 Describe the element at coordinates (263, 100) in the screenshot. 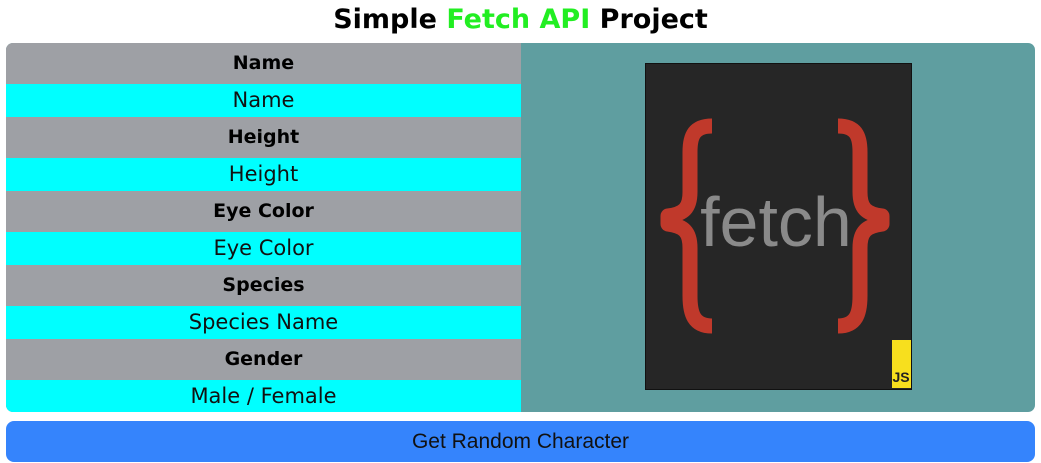

I see `name-value: Name` at that location.